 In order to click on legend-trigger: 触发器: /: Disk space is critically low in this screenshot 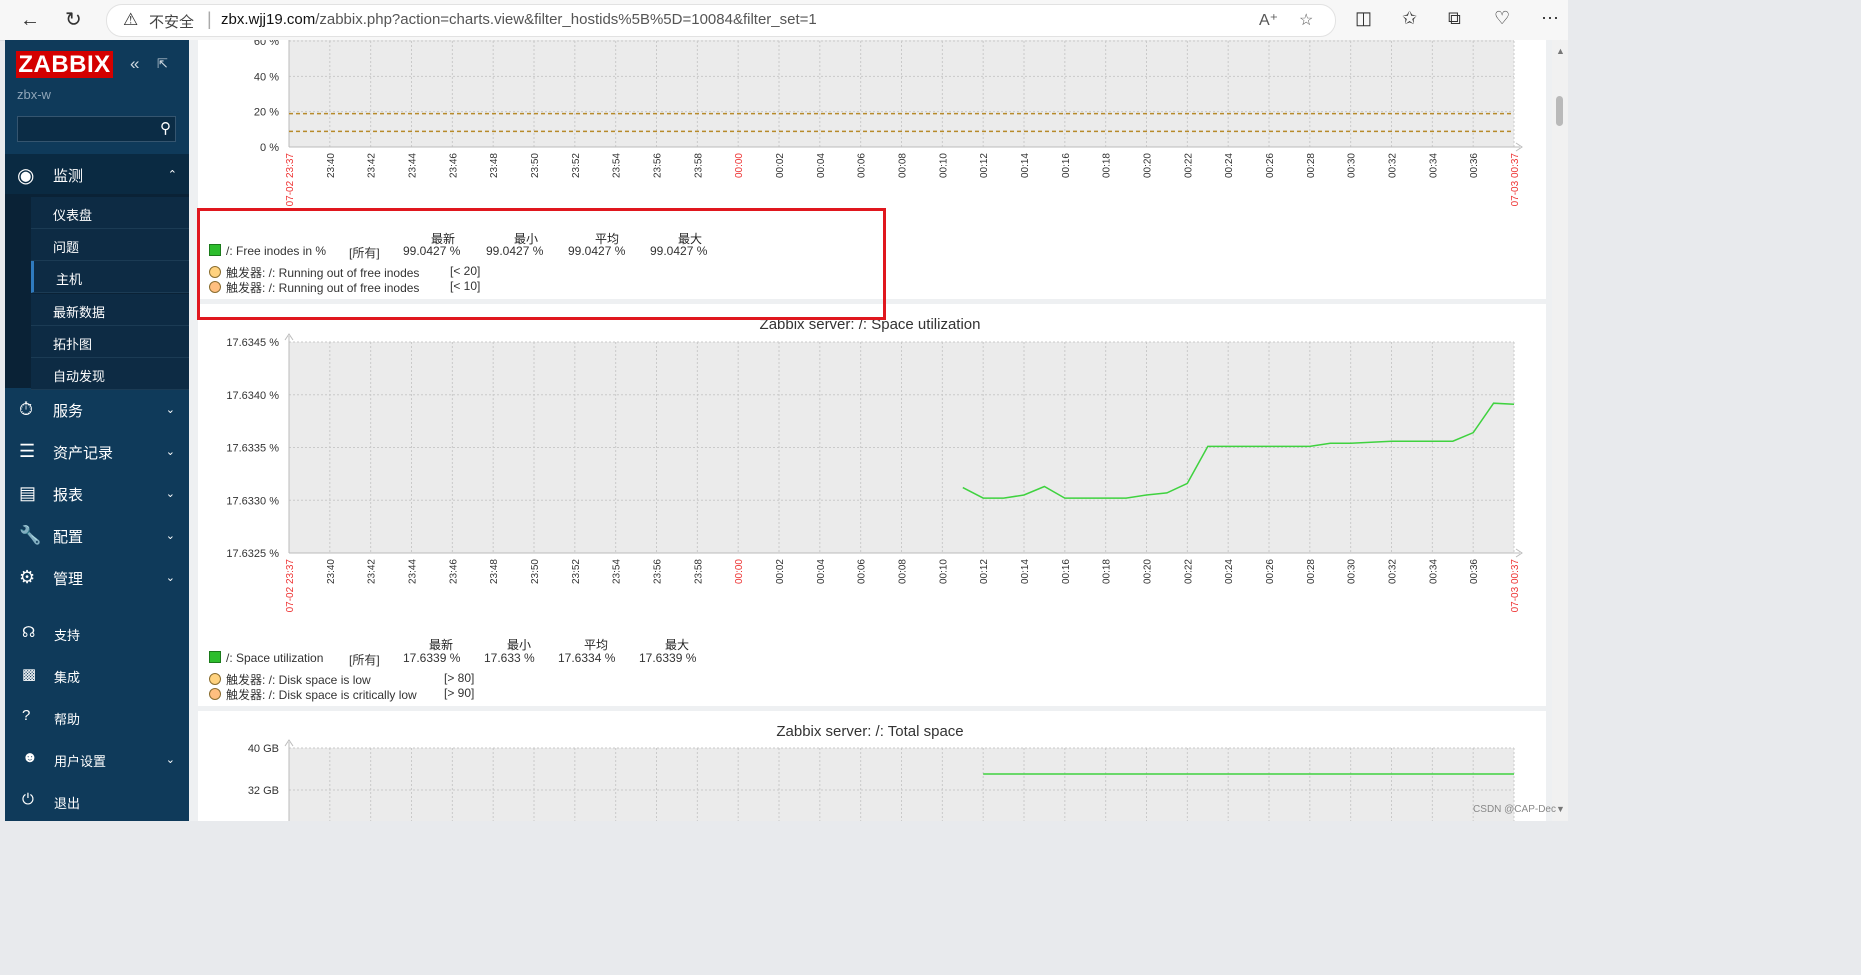, I will do `click(313, 694)`.